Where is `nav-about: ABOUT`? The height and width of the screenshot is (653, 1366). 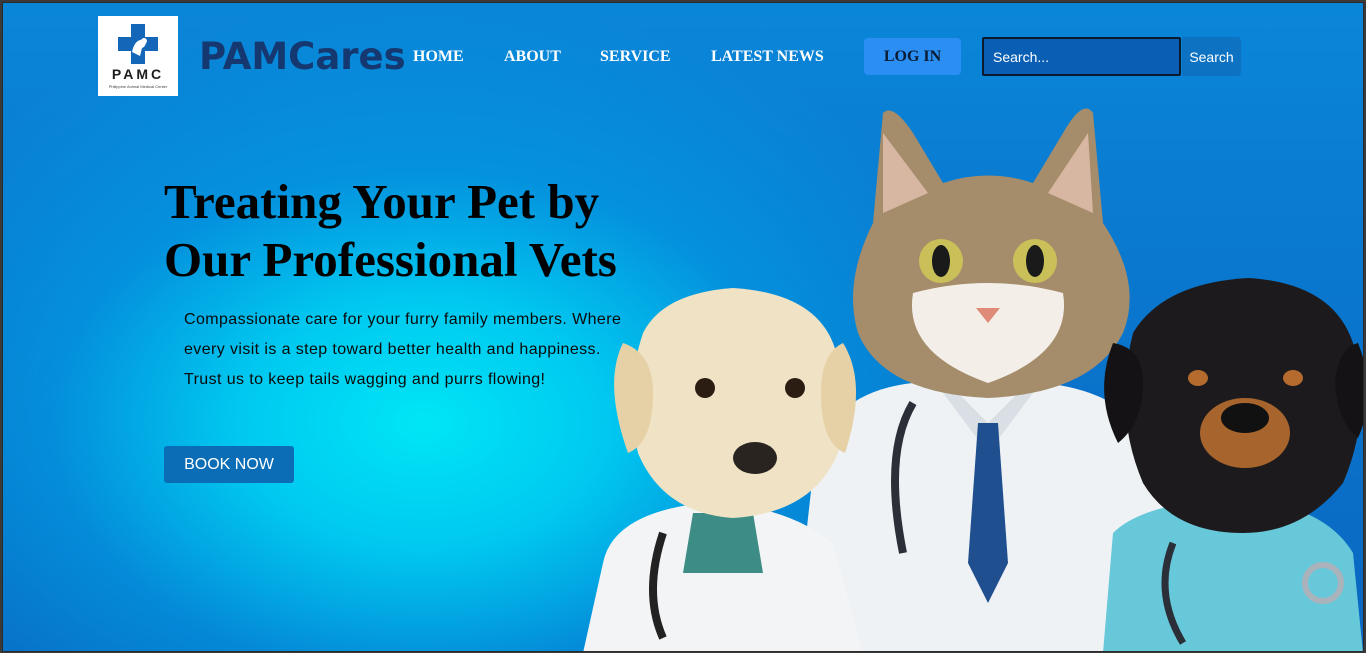
nav-about: ABOUT is located at coordinates (532, 57).